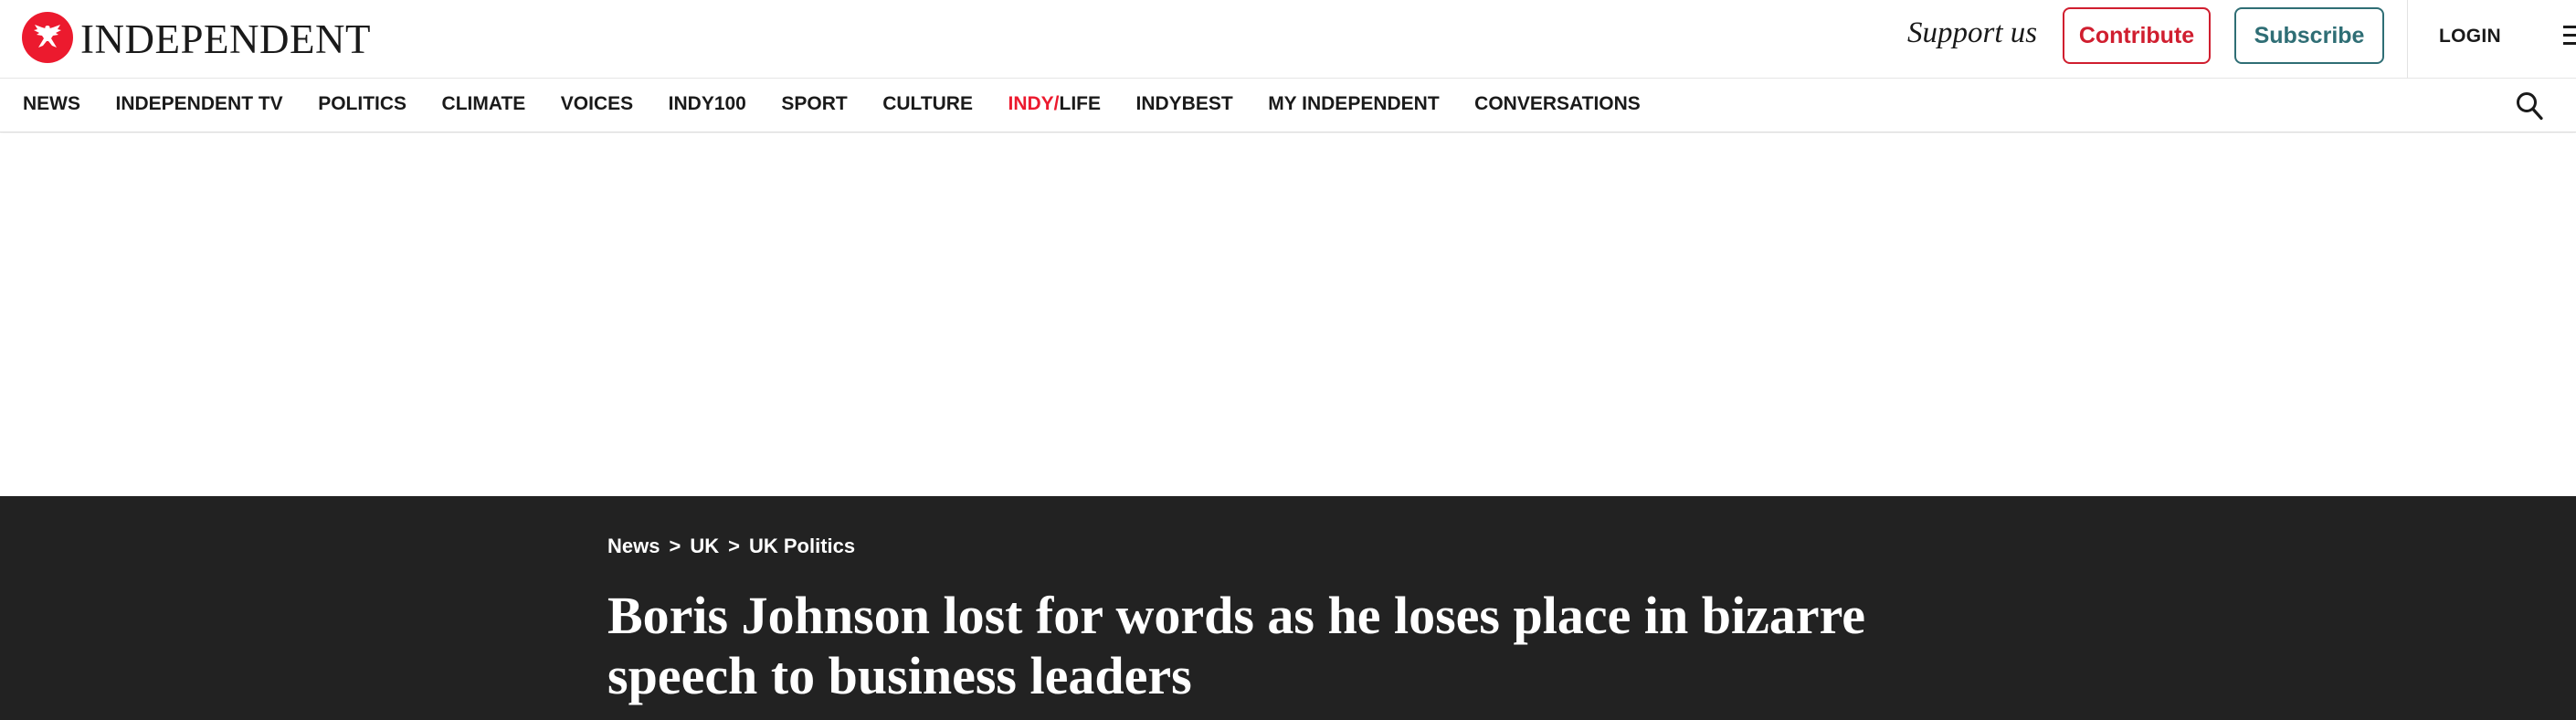 The height and width of the screenshot is (720, 2576). I want to click on nav-item-indy-life: INDY/LIFE, so click(1054, 104).